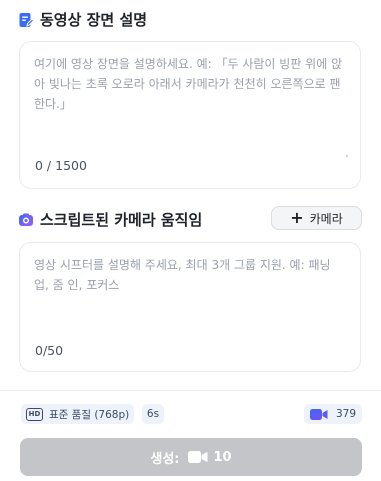 The width and height of the screenshot is (381, 481). What do you see at coordinates (222, 457) in the screenshot?
I see `generate-cost: 10` at bounding box center [222, 457].